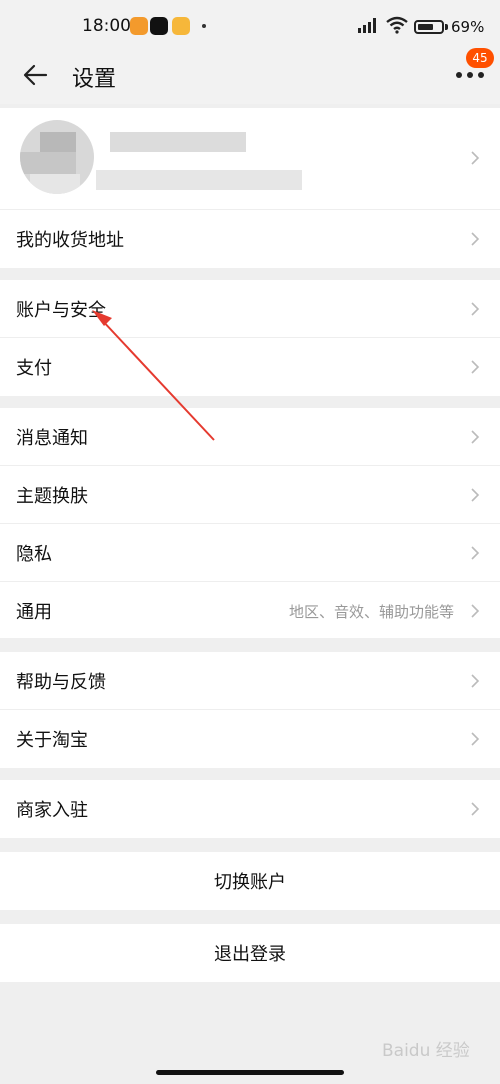 The width and height of the screenshot is (500, 1084). What do you see at coordinates (178, 142) in the screenshot?
I see `blurred-username` at bounding box center [178, 142].